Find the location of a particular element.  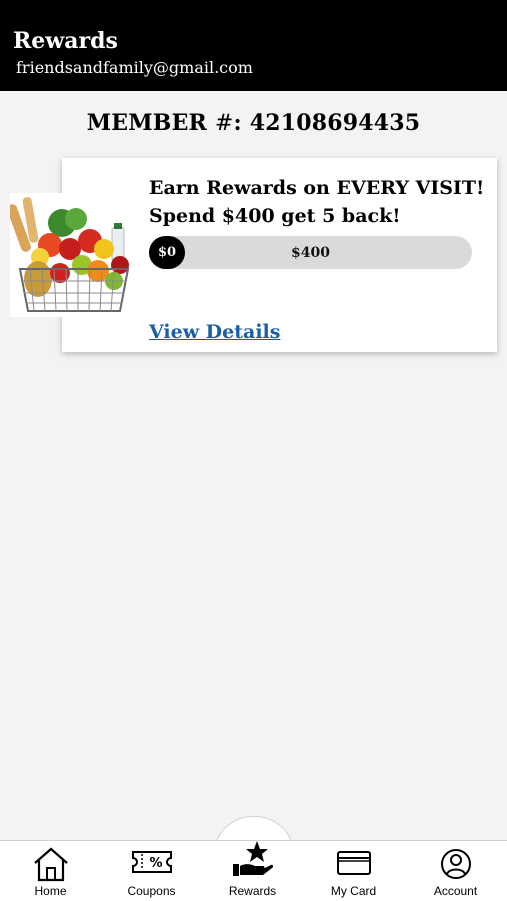

tab-my-card: My Card is located at coordinates (353, 870).